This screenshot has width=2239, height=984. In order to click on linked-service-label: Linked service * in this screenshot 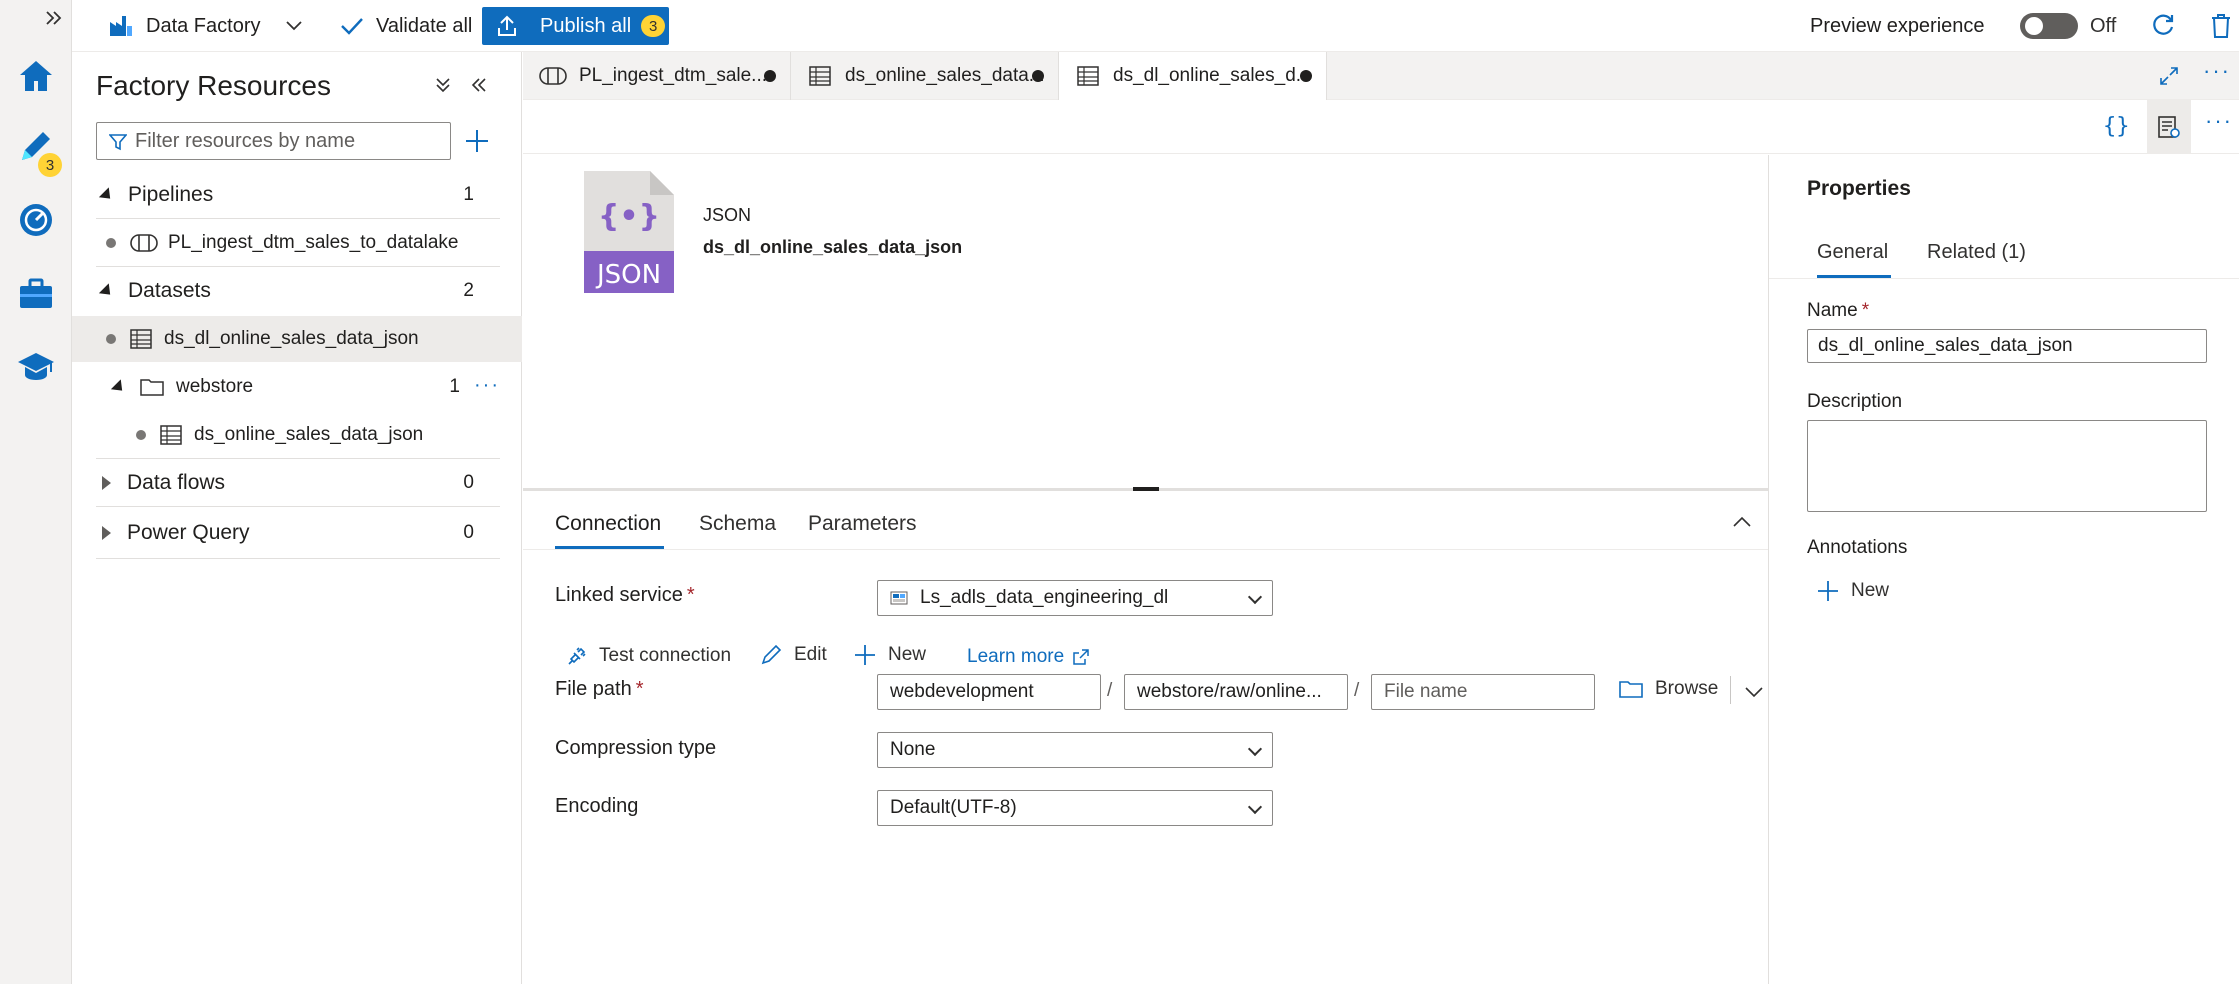, I will do `click(625, 595)`.